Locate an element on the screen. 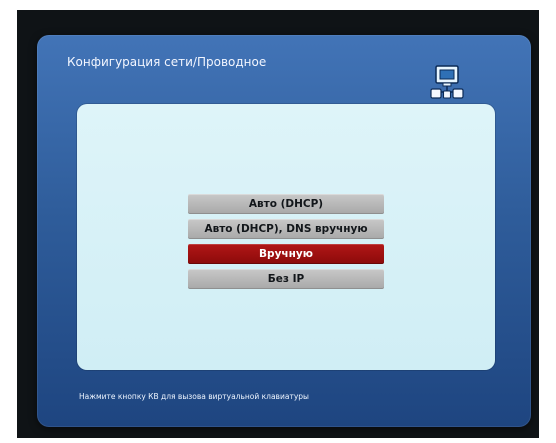 The image size is (556, 443). no-ip-option: Без IP is located at coordinates (286, 279).